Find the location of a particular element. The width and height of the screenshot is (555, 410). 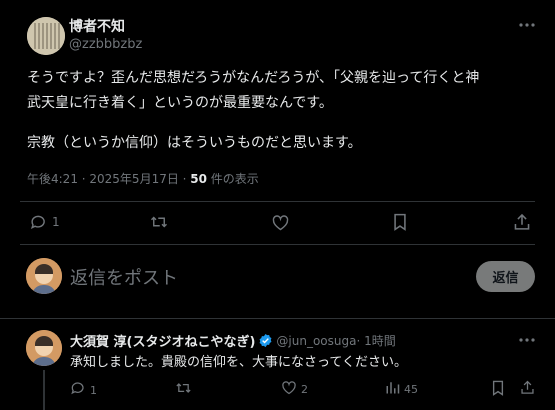

post-view-suffix: 件の表示 is located at coordinates (232, 179).